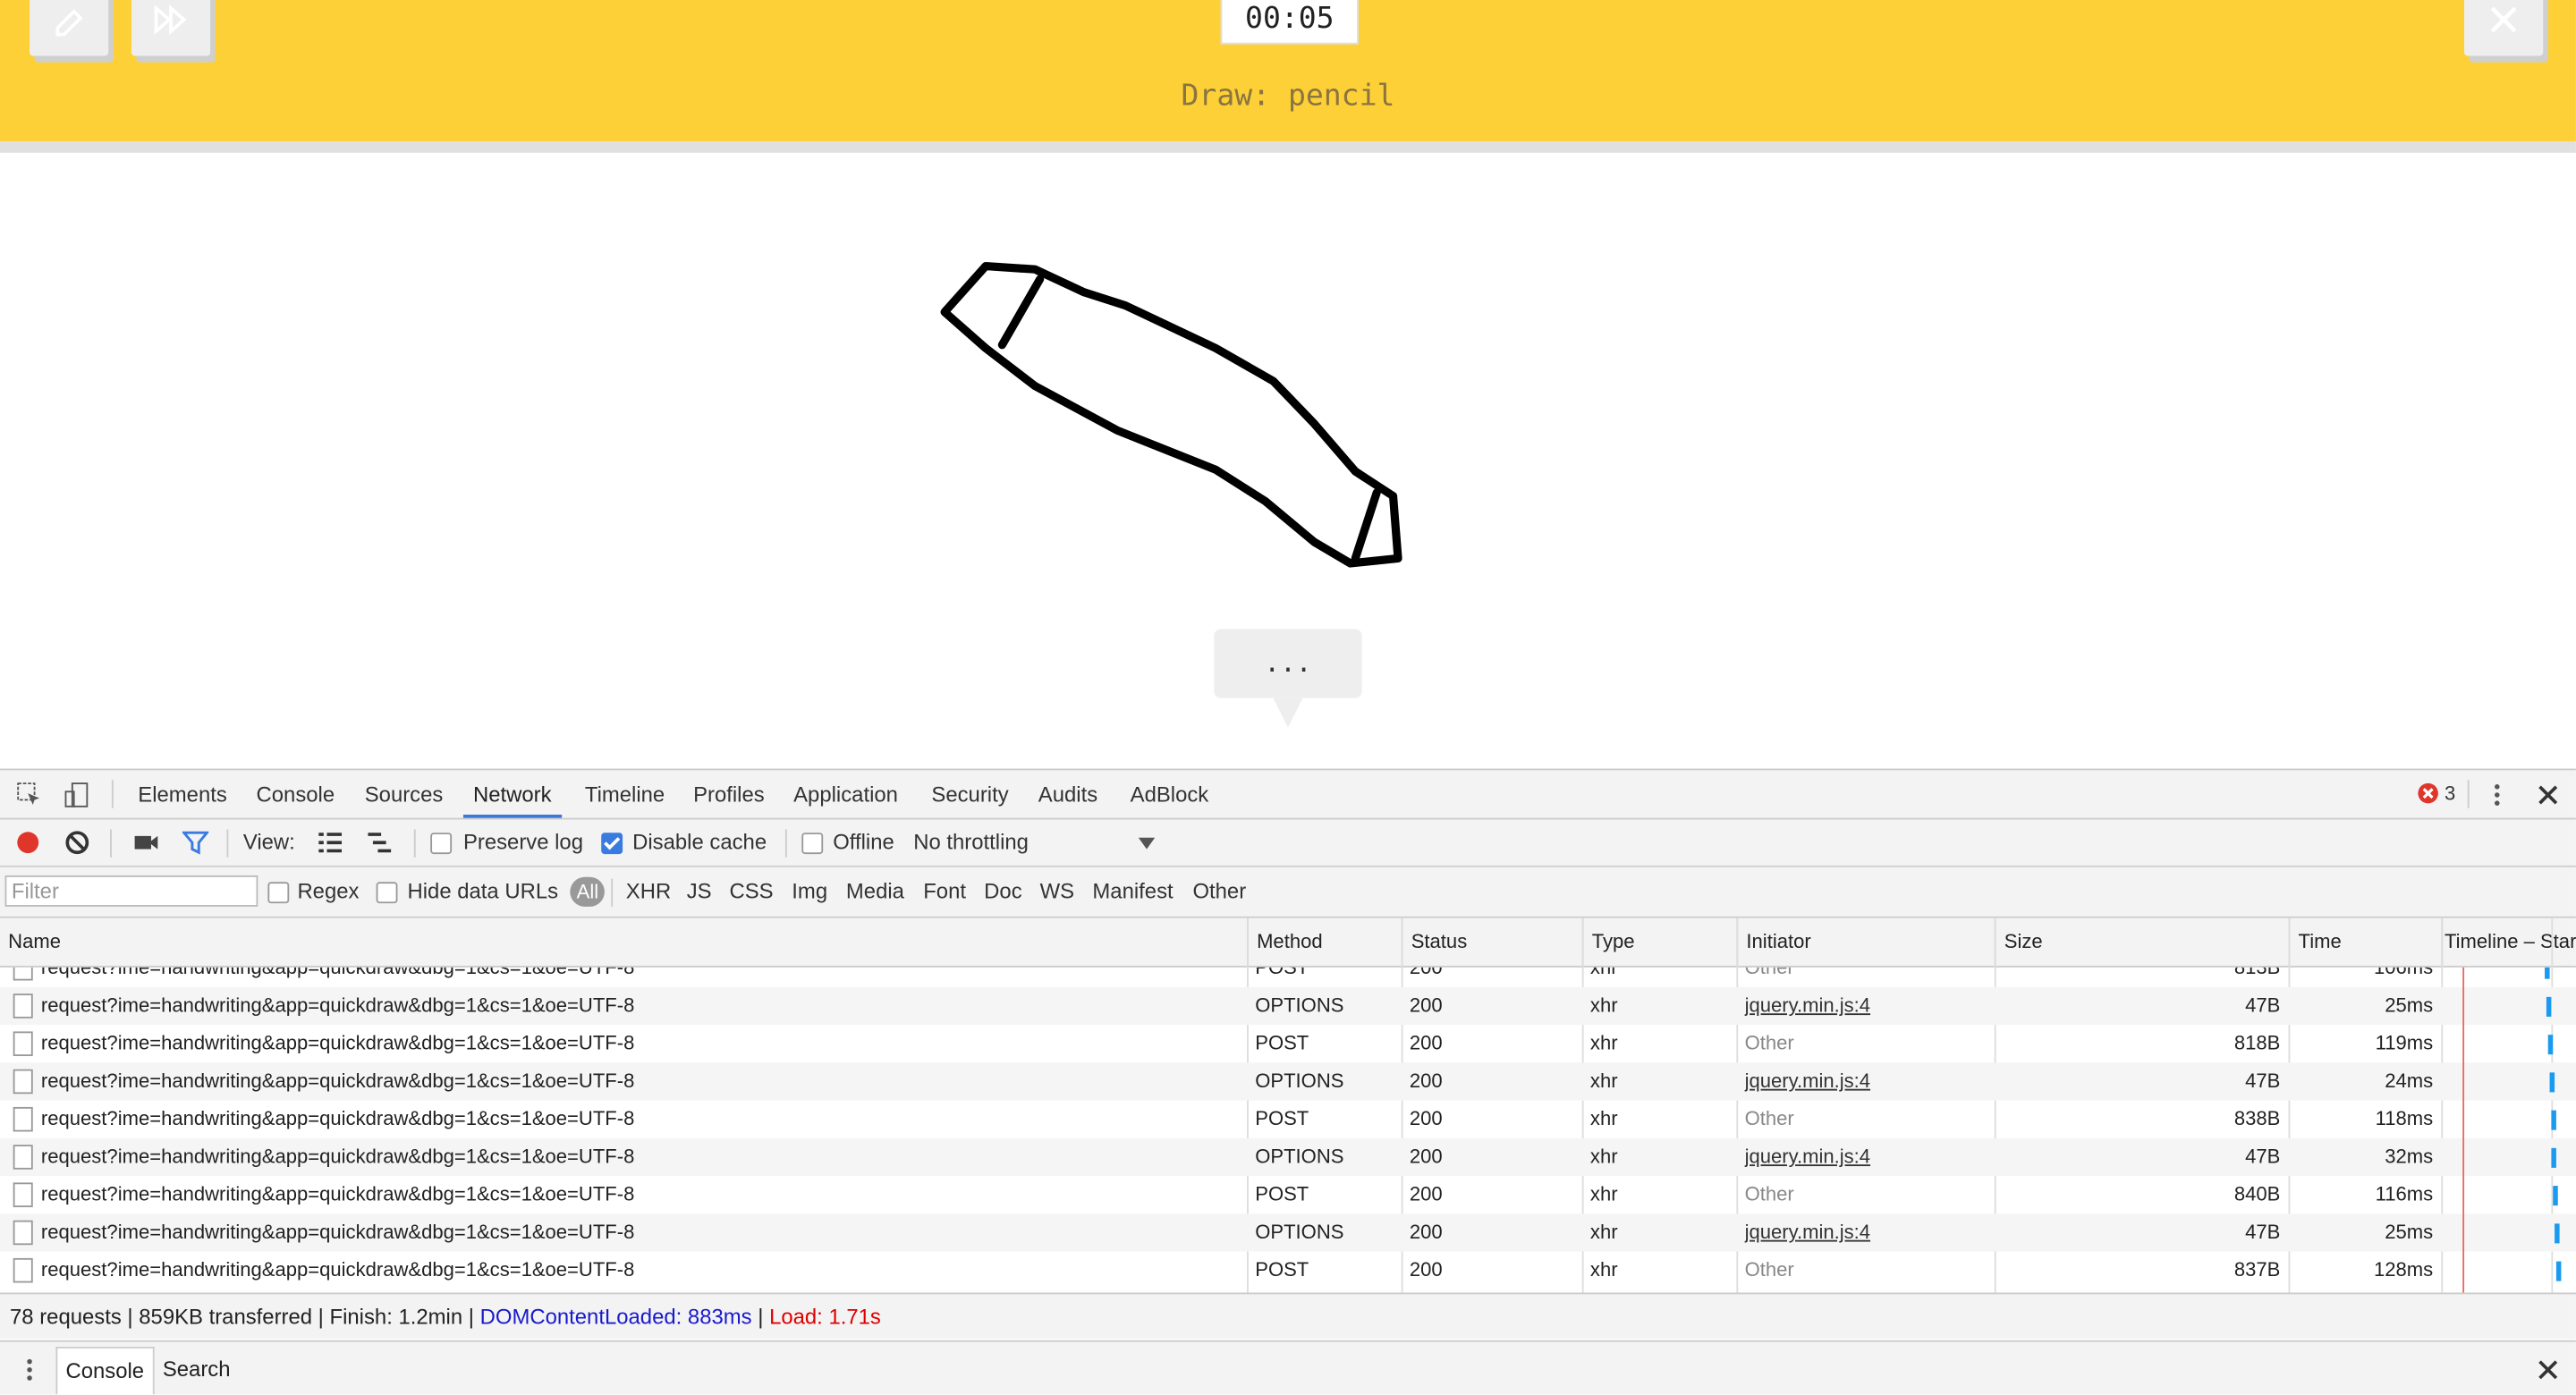 The height and width of the screenshot is (1395, 2576). Describe the element at coordinates (194, 843) in the screenshot. I see `filter-toggle-button` at that location.